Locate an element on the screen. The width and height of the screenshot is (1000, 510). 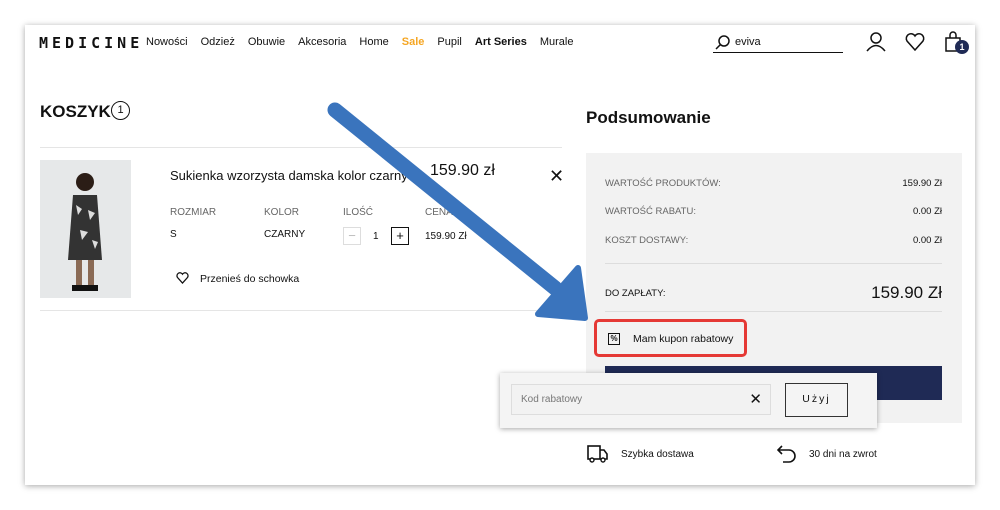
annotation-arrow is located at coordinates (457, 211).